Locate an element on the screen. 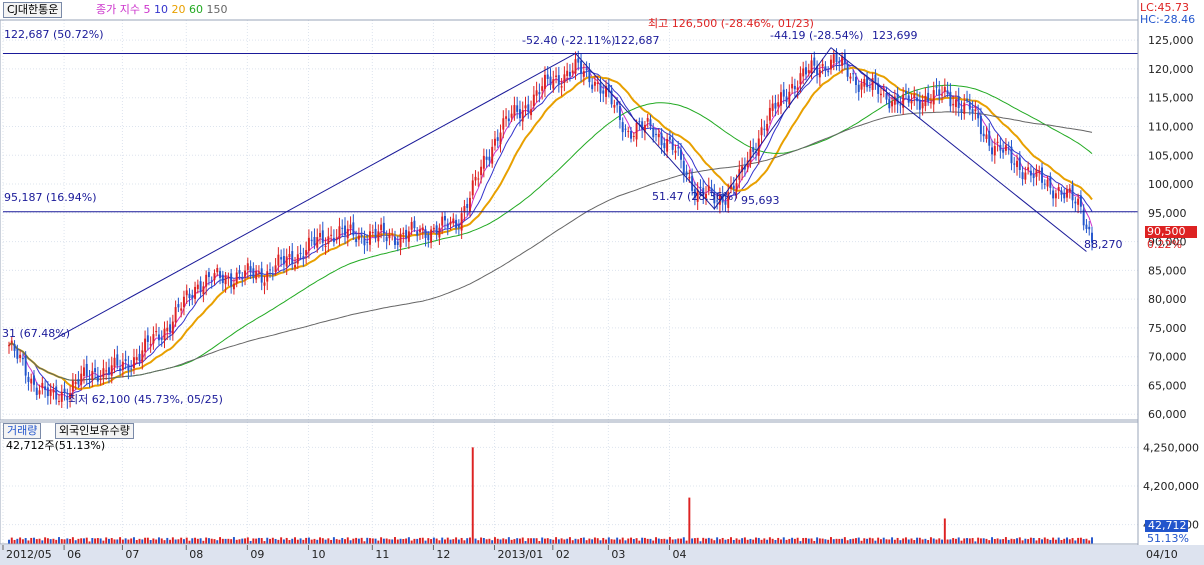 The height and width of the screenshot is (565, 1204). ma-legend: 종가 지수 5 10 20 60 150 is located at coordinates (161, 9).